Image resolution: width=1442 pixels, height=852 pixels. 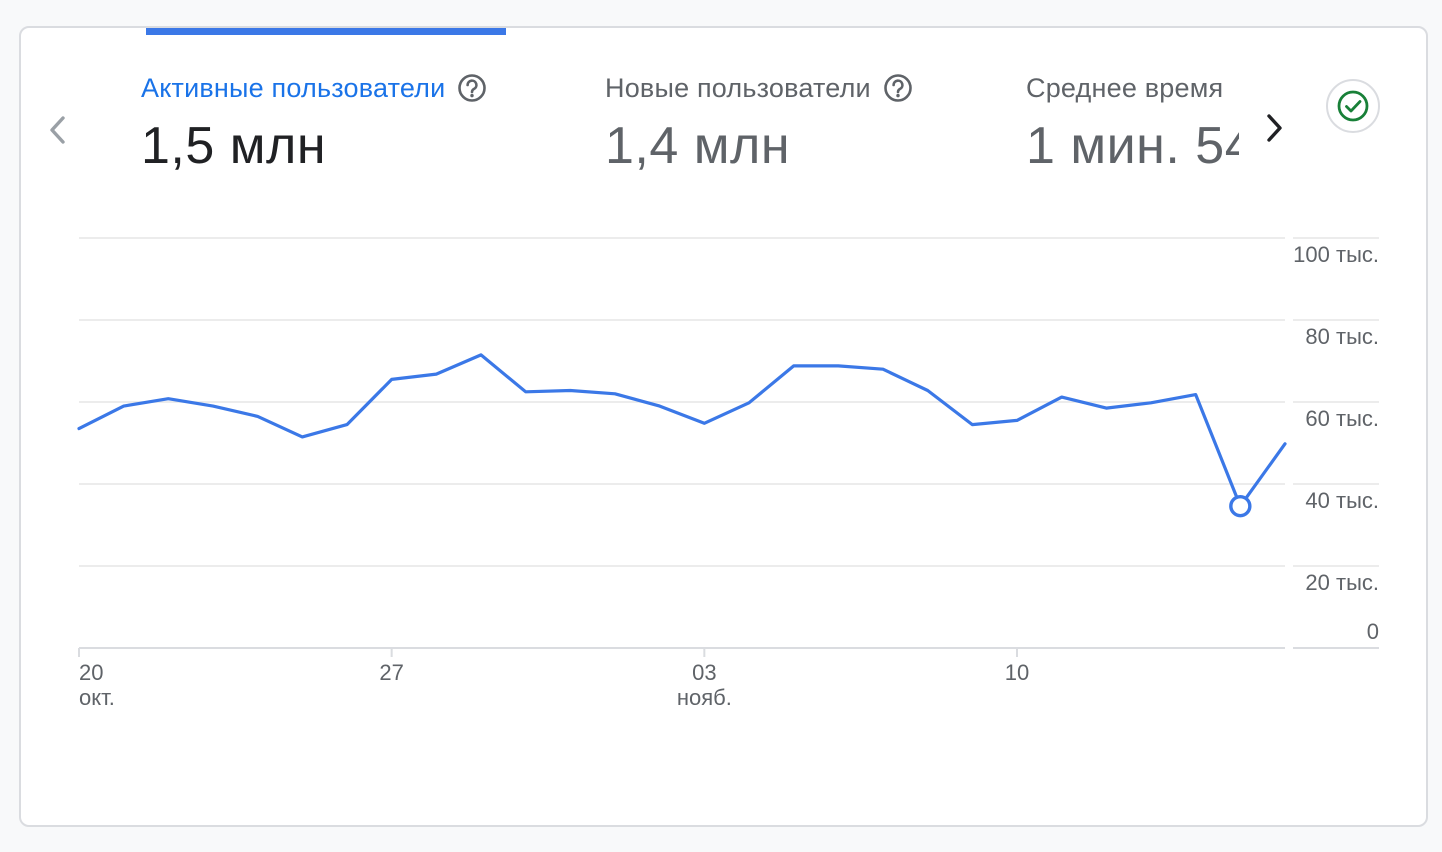 I want to click on x-tick-label: 10, so click(x=1017, y=672).